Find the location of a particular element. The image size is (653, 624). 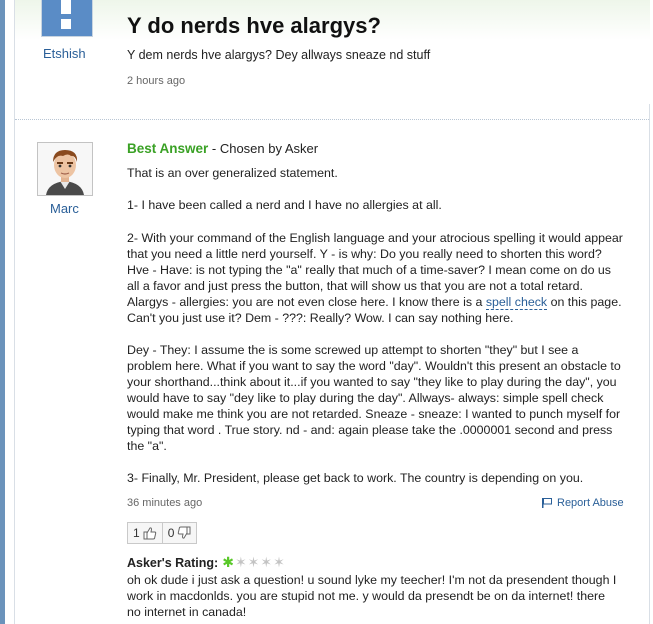

vote-buttons: 1 0 is located at coordinates (162, 533).